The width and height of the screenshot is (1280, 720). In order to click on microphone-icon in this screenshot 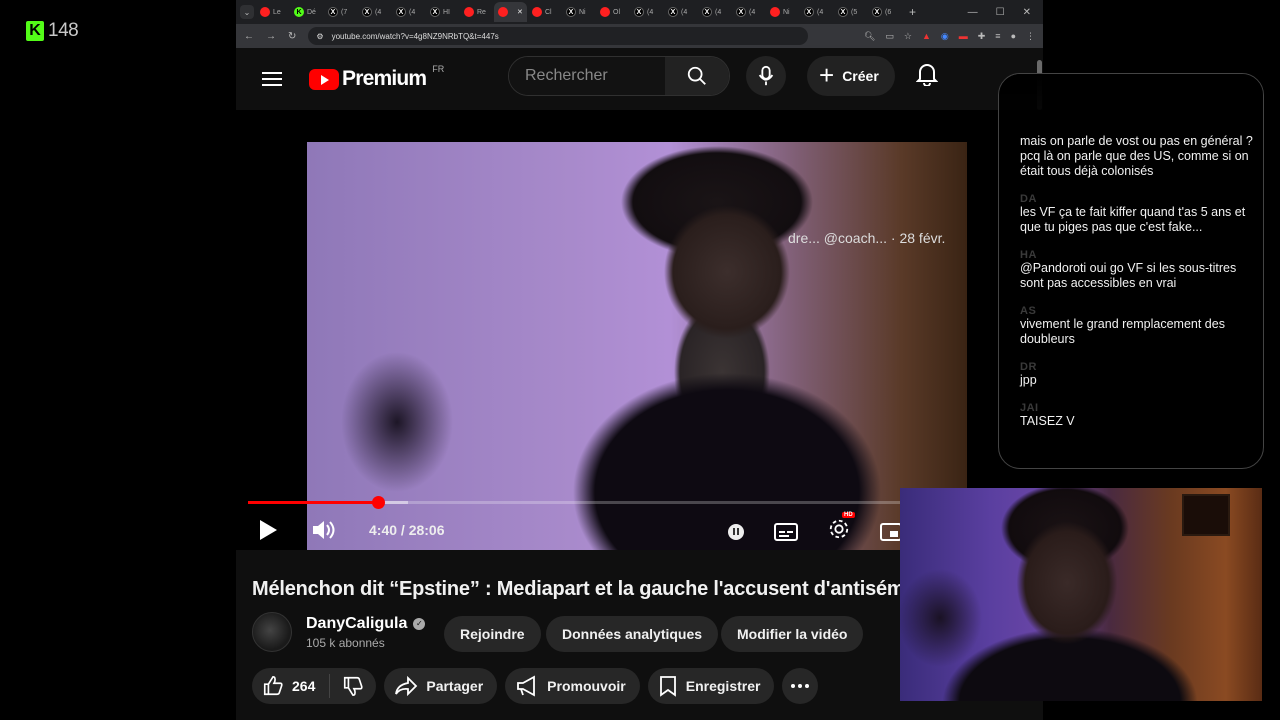, I will do `click(766, 75)`.